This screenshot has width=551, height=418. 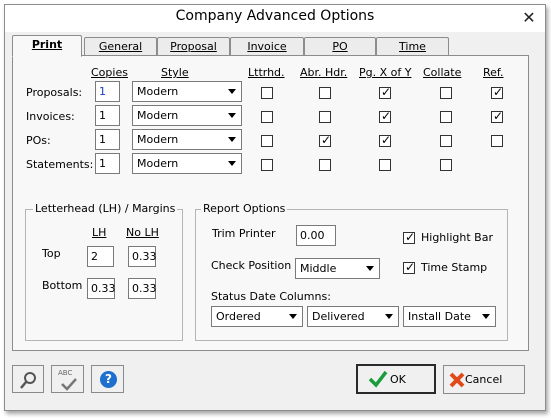 I want to click on top-nolh-input: 0.33, so click(x=142, y=256).